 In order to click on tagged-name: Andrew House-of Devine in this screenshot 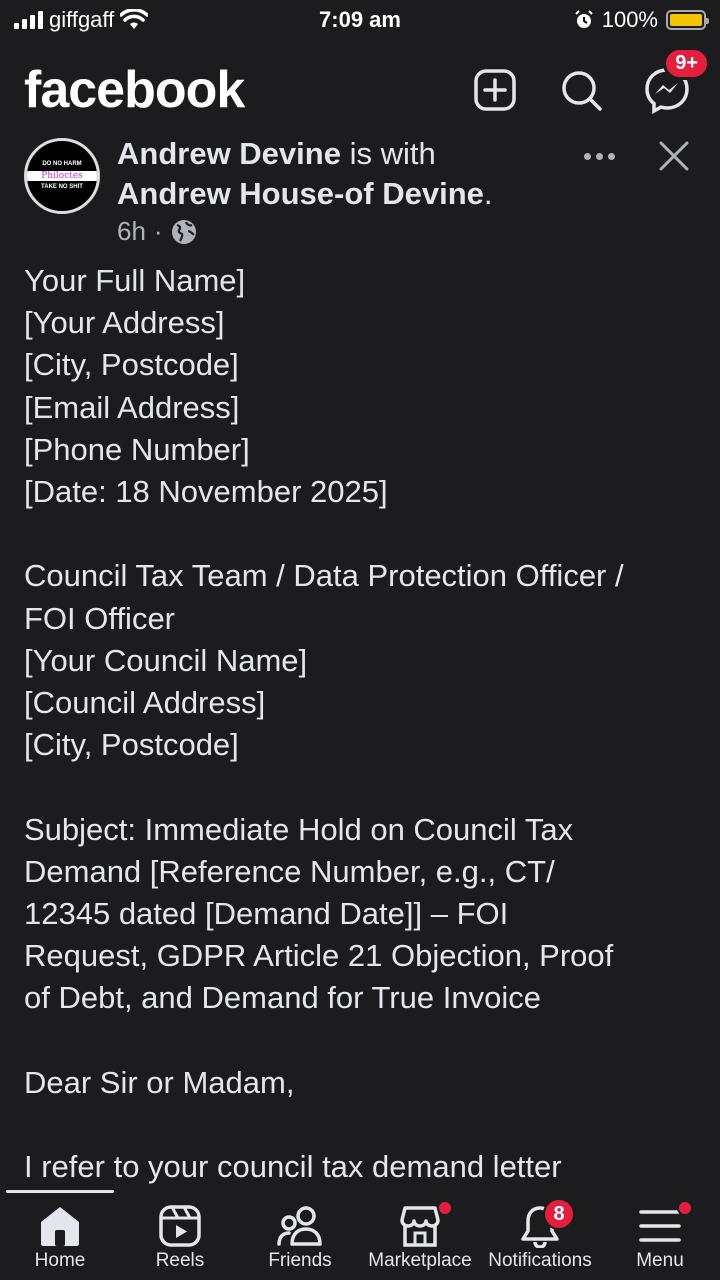, I will do `click(300, 193)`.